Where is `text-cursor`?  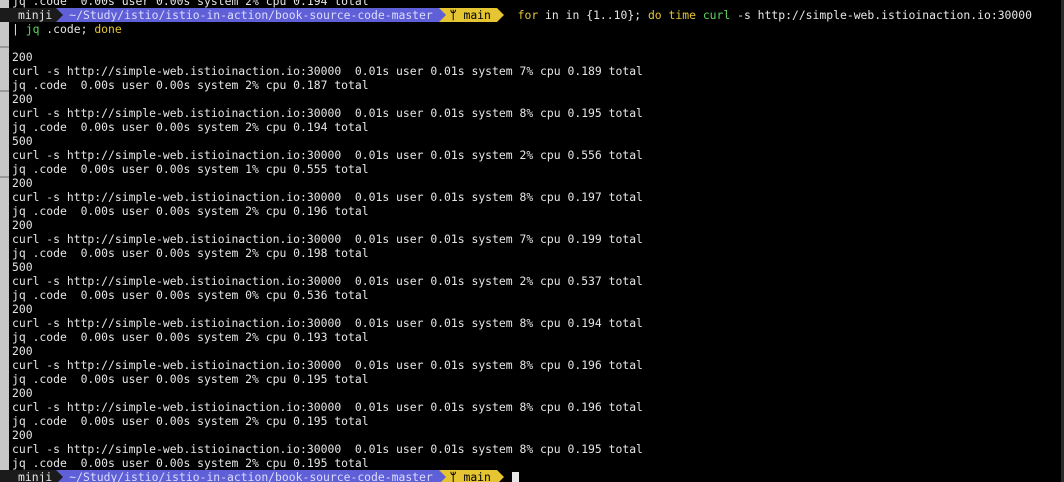 text-cursor is located at coordinates (515, 476).